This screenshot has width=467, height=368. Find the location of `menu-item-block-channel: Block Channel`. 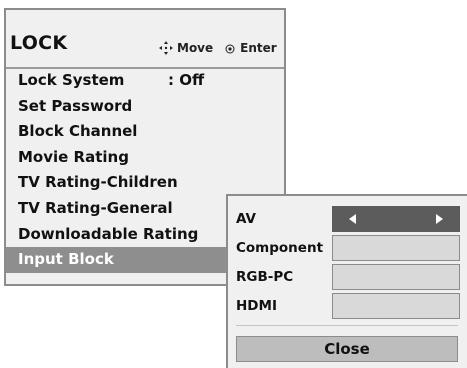

menu-item-block-channel: Block Channel is located at coordinates (145, 132).